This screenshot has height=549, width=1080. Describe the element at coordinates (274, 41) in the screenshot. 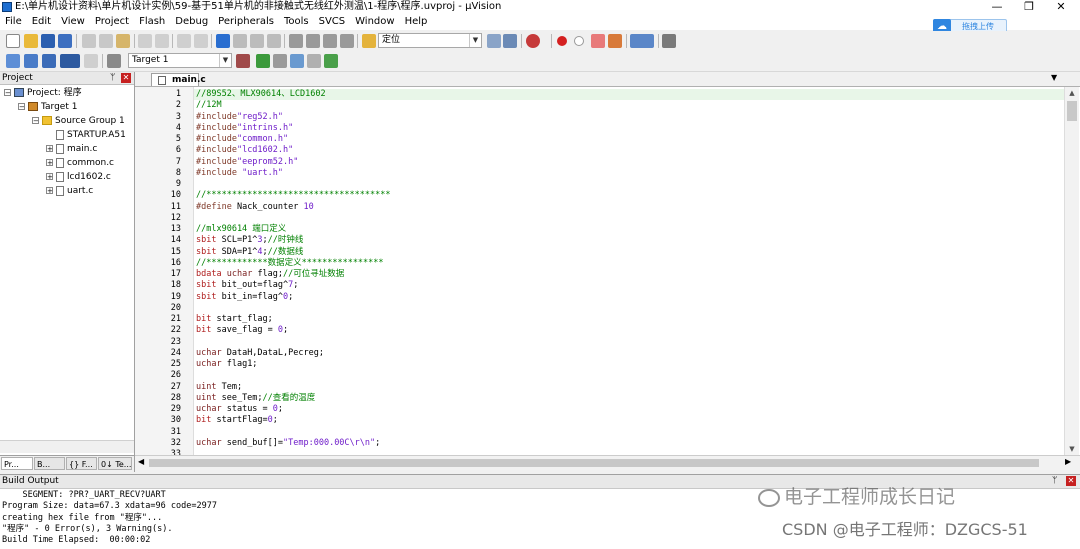

I see `clear-bookmarks-icon` at that location.